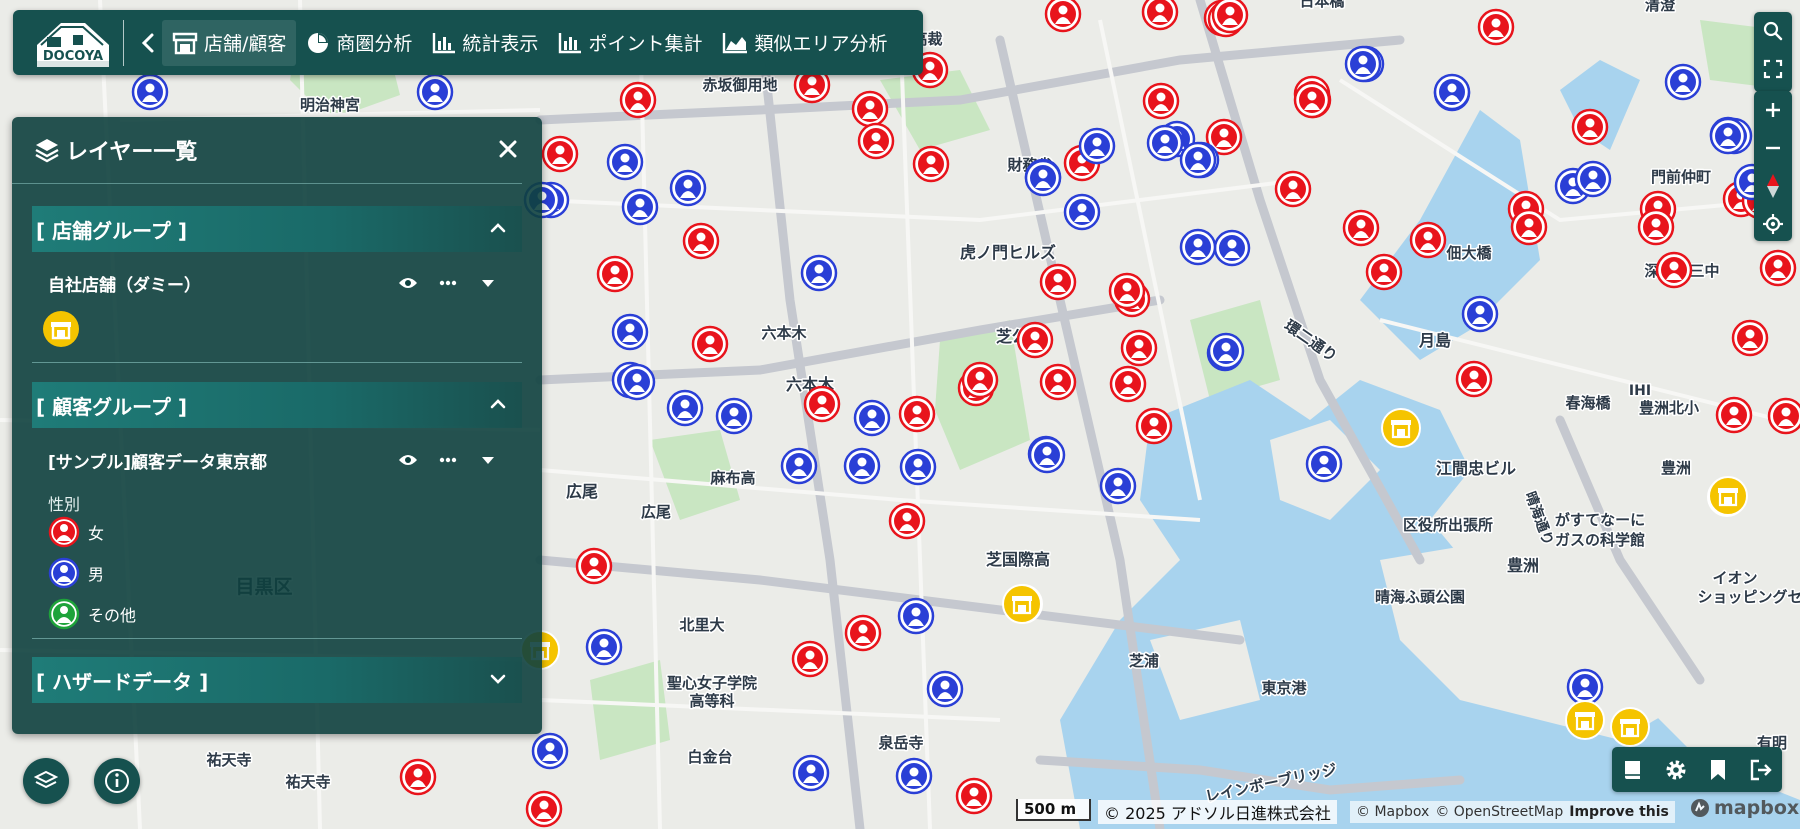  What do you see at coordinates (900, 743) in the screenshot?
I see `map-label: 泉岳寺` at bounding box center [900, 743].